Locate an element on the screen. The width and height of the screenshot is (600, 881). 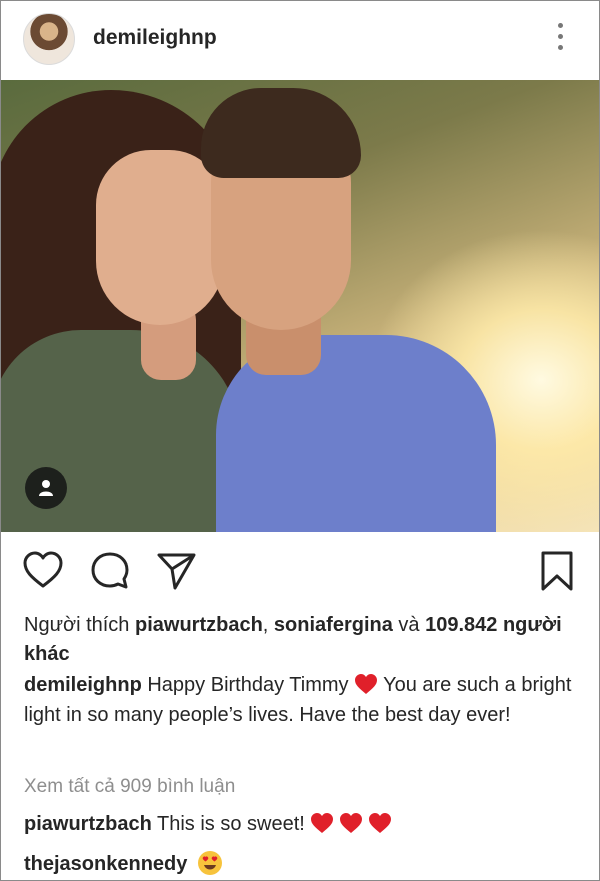
likes-conjunction: và is located at coordinates (409, 625).